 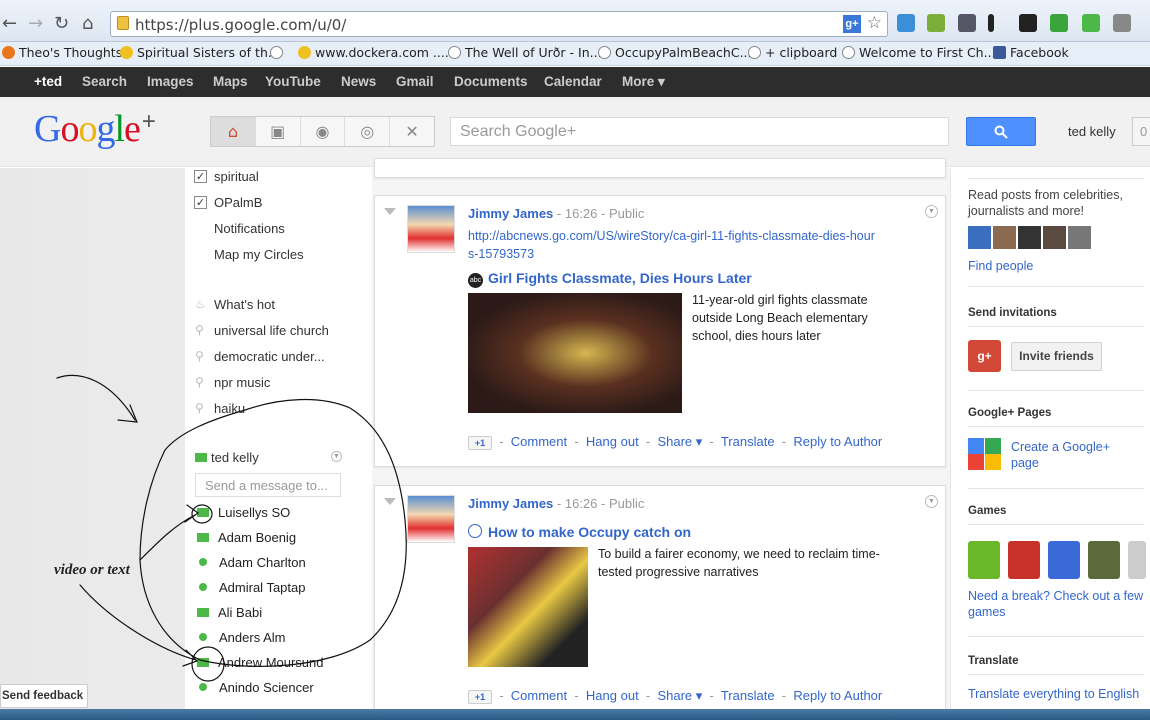 I want to click on games-link: Need a break? Check out a few games, so click(x=1056, y=604).